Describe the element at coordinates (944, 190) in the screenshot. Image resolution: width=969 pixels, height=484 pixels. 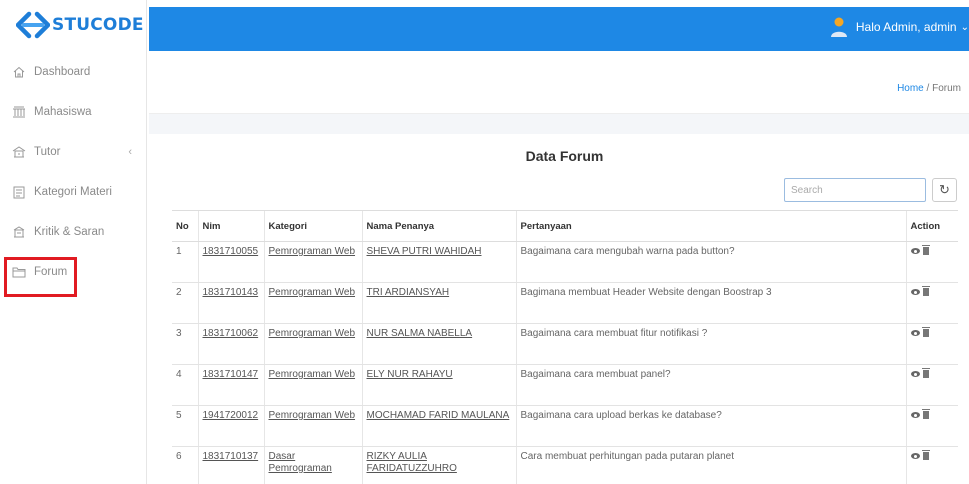
I see `refresh-button: ↻` at that location.